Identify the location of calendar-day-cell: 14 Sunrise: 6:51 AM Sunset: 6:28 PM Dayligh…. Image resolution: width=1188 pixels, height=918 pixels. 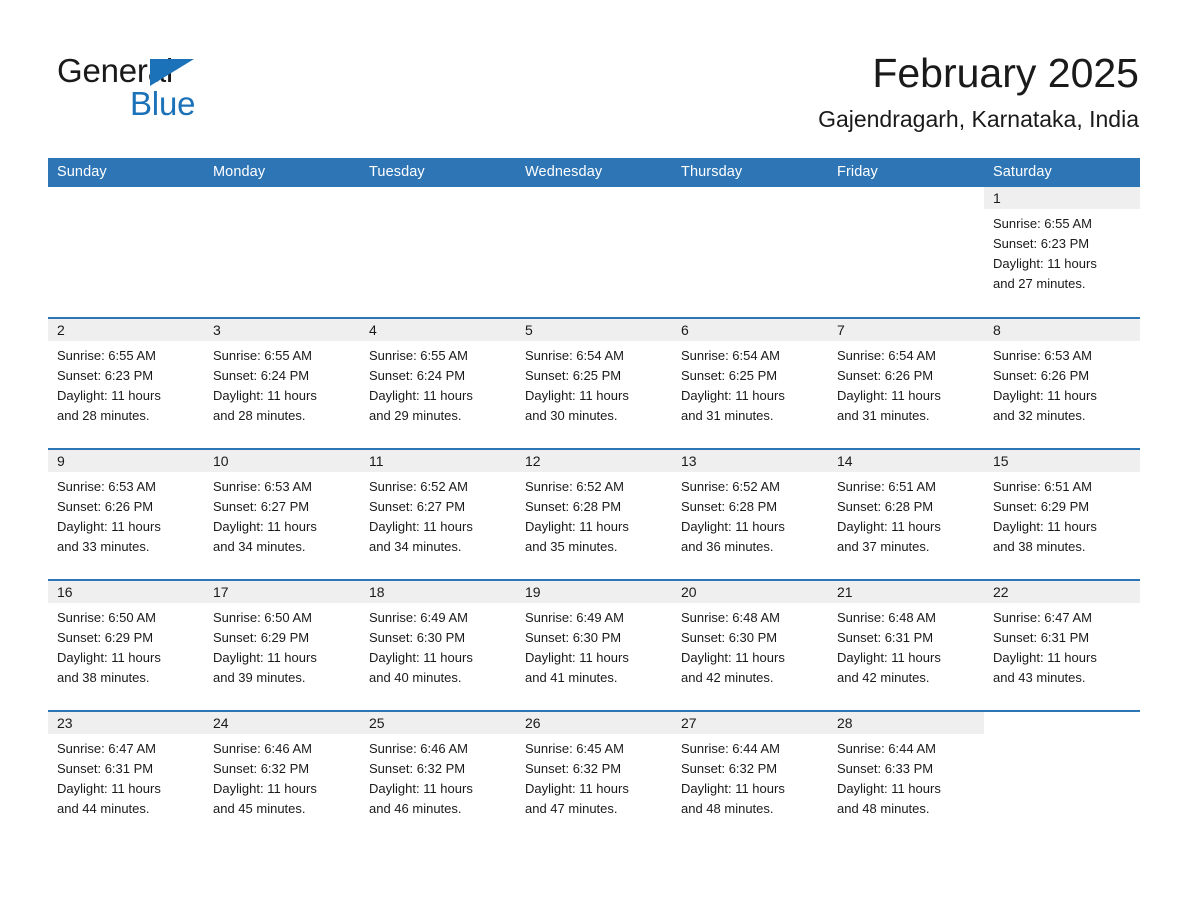
(906, 514).